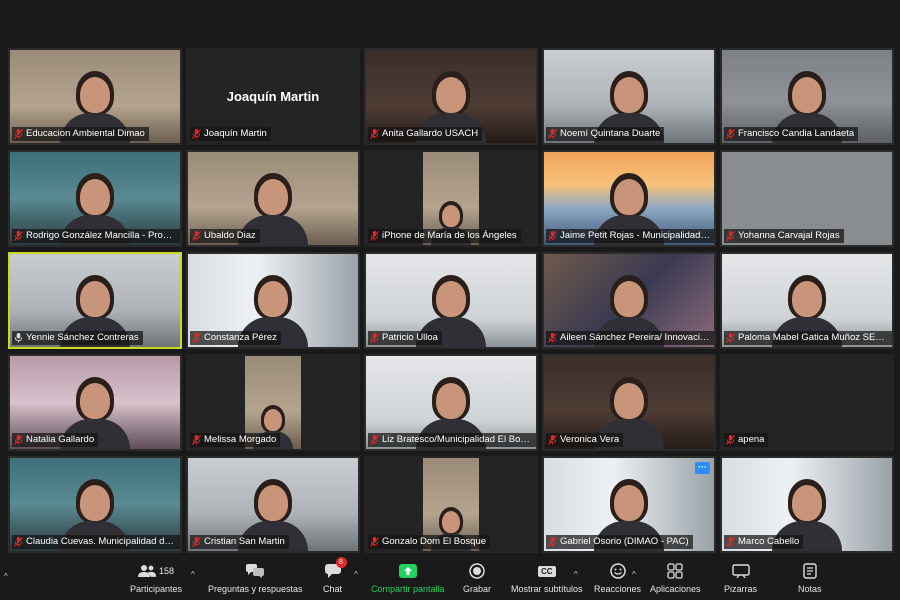 This screenshot has height=600, width=900. What do you see at coordinates (273, 300) in the screenshot?
I see `participant-tile: Constanza Pérez` at bounding box center [273, 300].